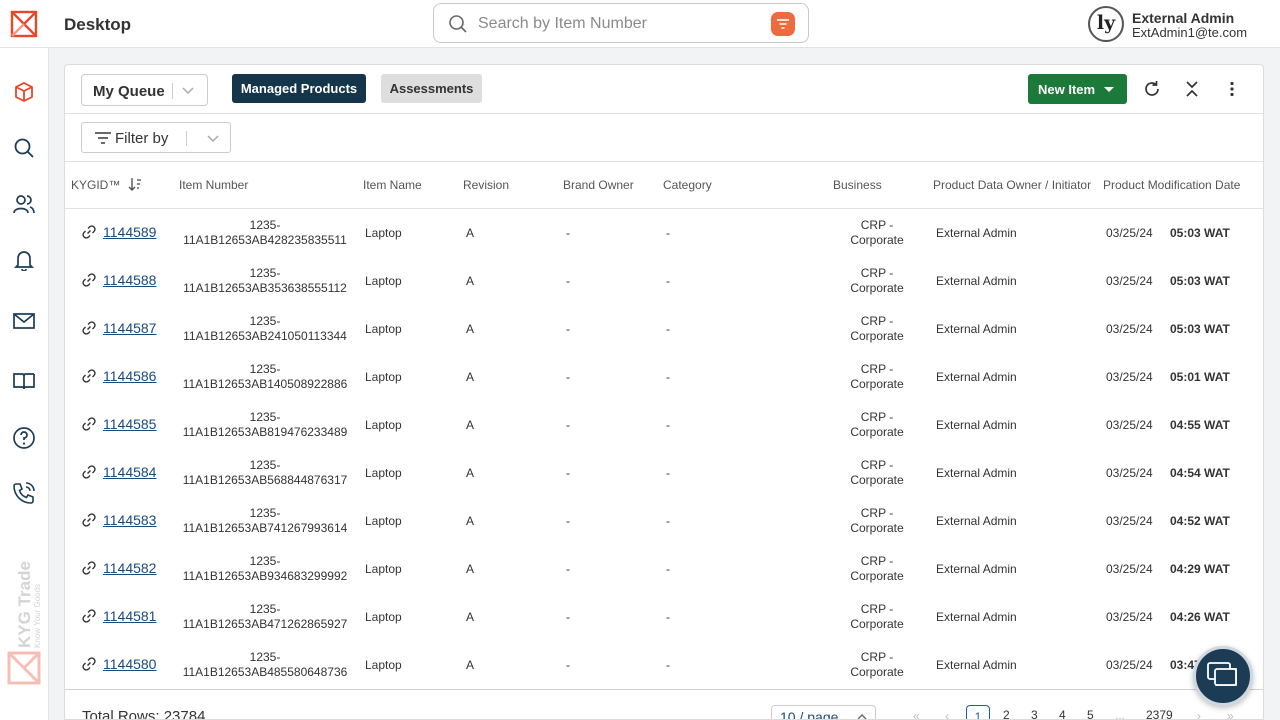  What do you see at coordinates (265, 624) in the screenshot?
I see `item-number-suffix: 11A1B12653AB471262865927` at bounding box center [265, 624].